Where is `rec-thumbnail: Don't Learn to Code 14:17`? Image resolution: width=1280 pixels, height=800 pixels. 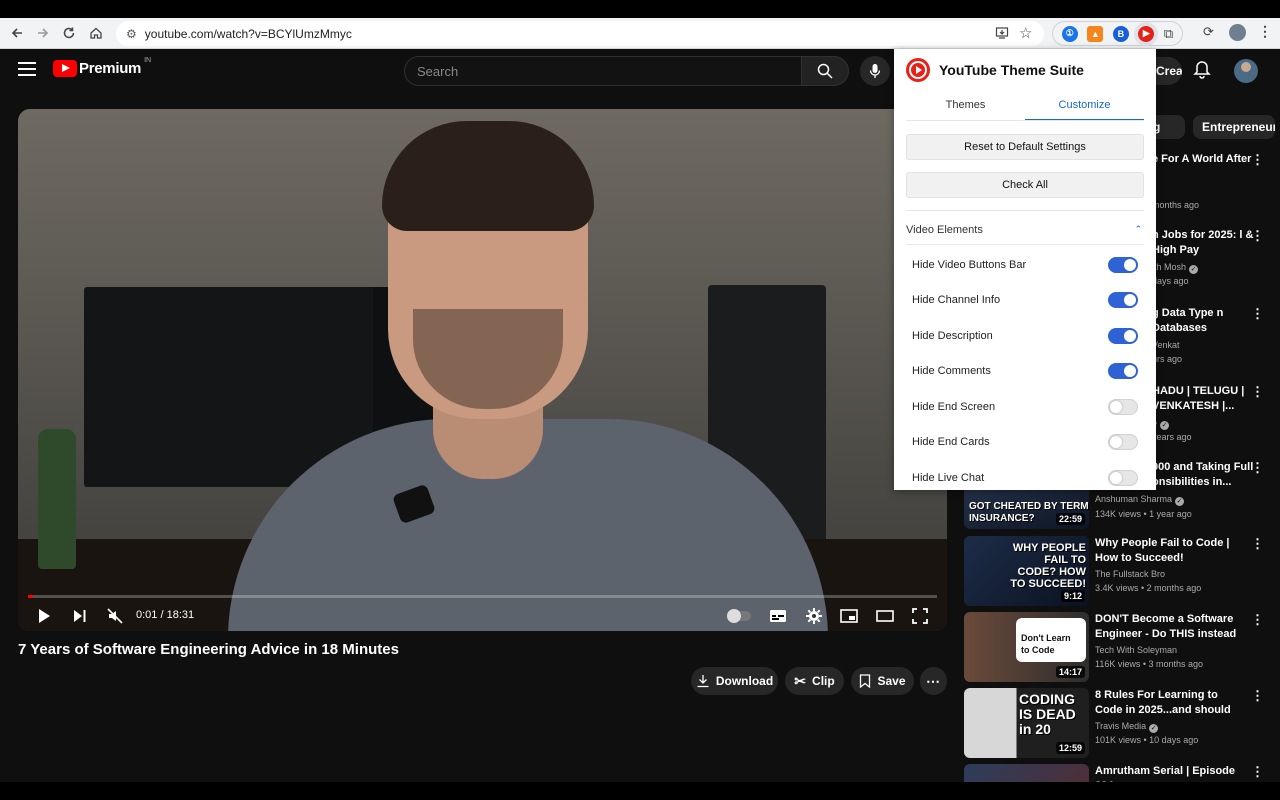 rec-thumbnail: Don't Learn to Code 14:17 is located at coordinates (1026, 647).